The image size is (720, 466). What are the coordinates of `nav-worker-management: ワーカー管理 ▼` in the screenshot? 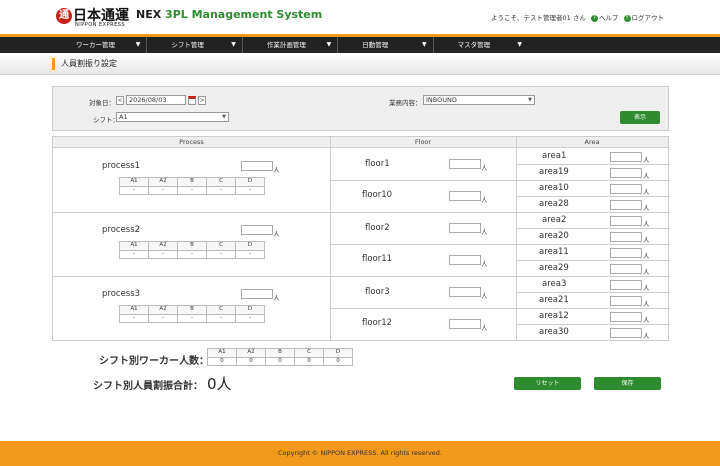 It's located at (100, 45).